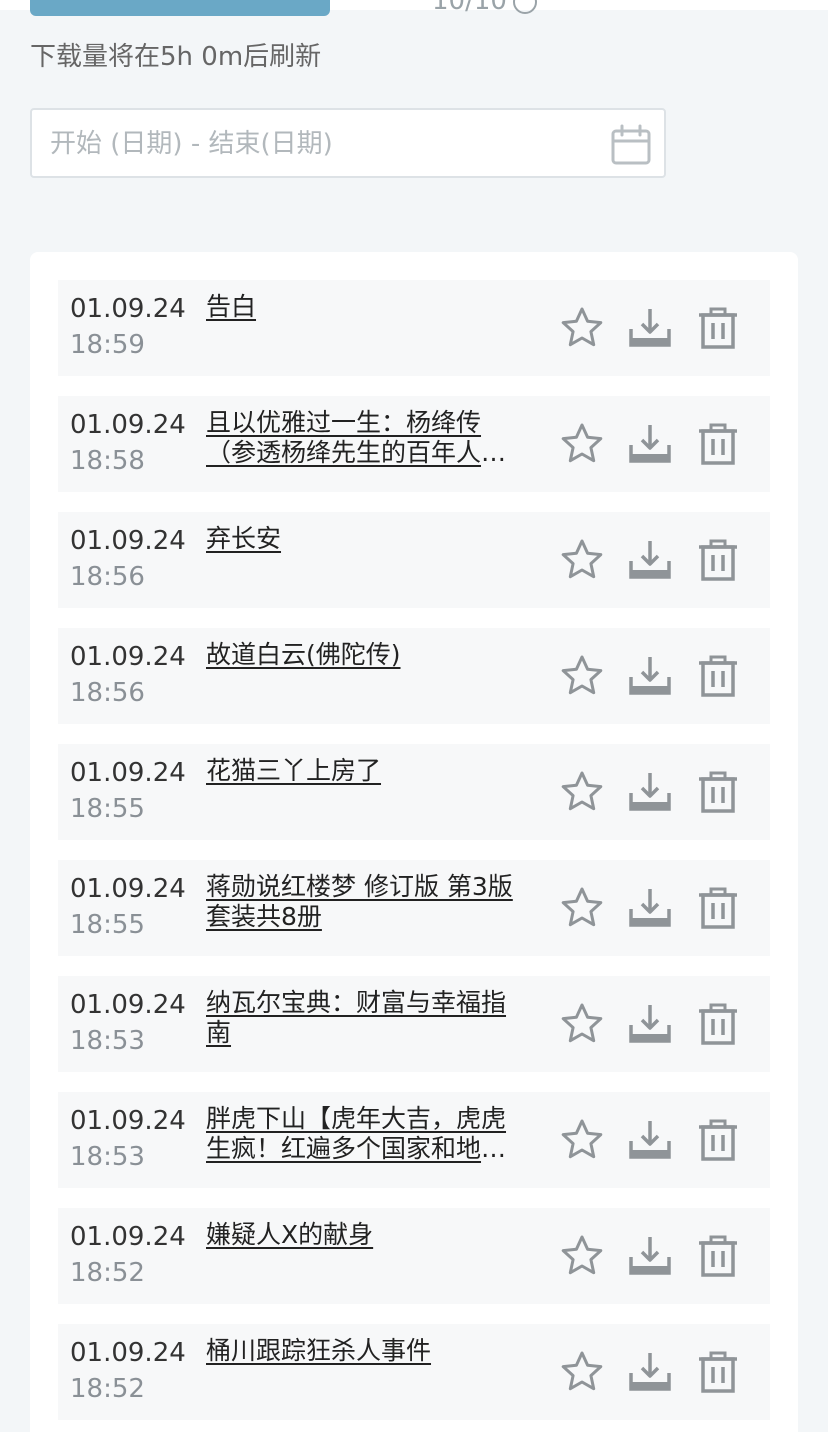  Describe the element at coordinates (366, 438) in the screenshot. I see `book-title-link: 且以优雅过一生：杨绛传（参透杨绛先生的百年人生智慧）` at that location.